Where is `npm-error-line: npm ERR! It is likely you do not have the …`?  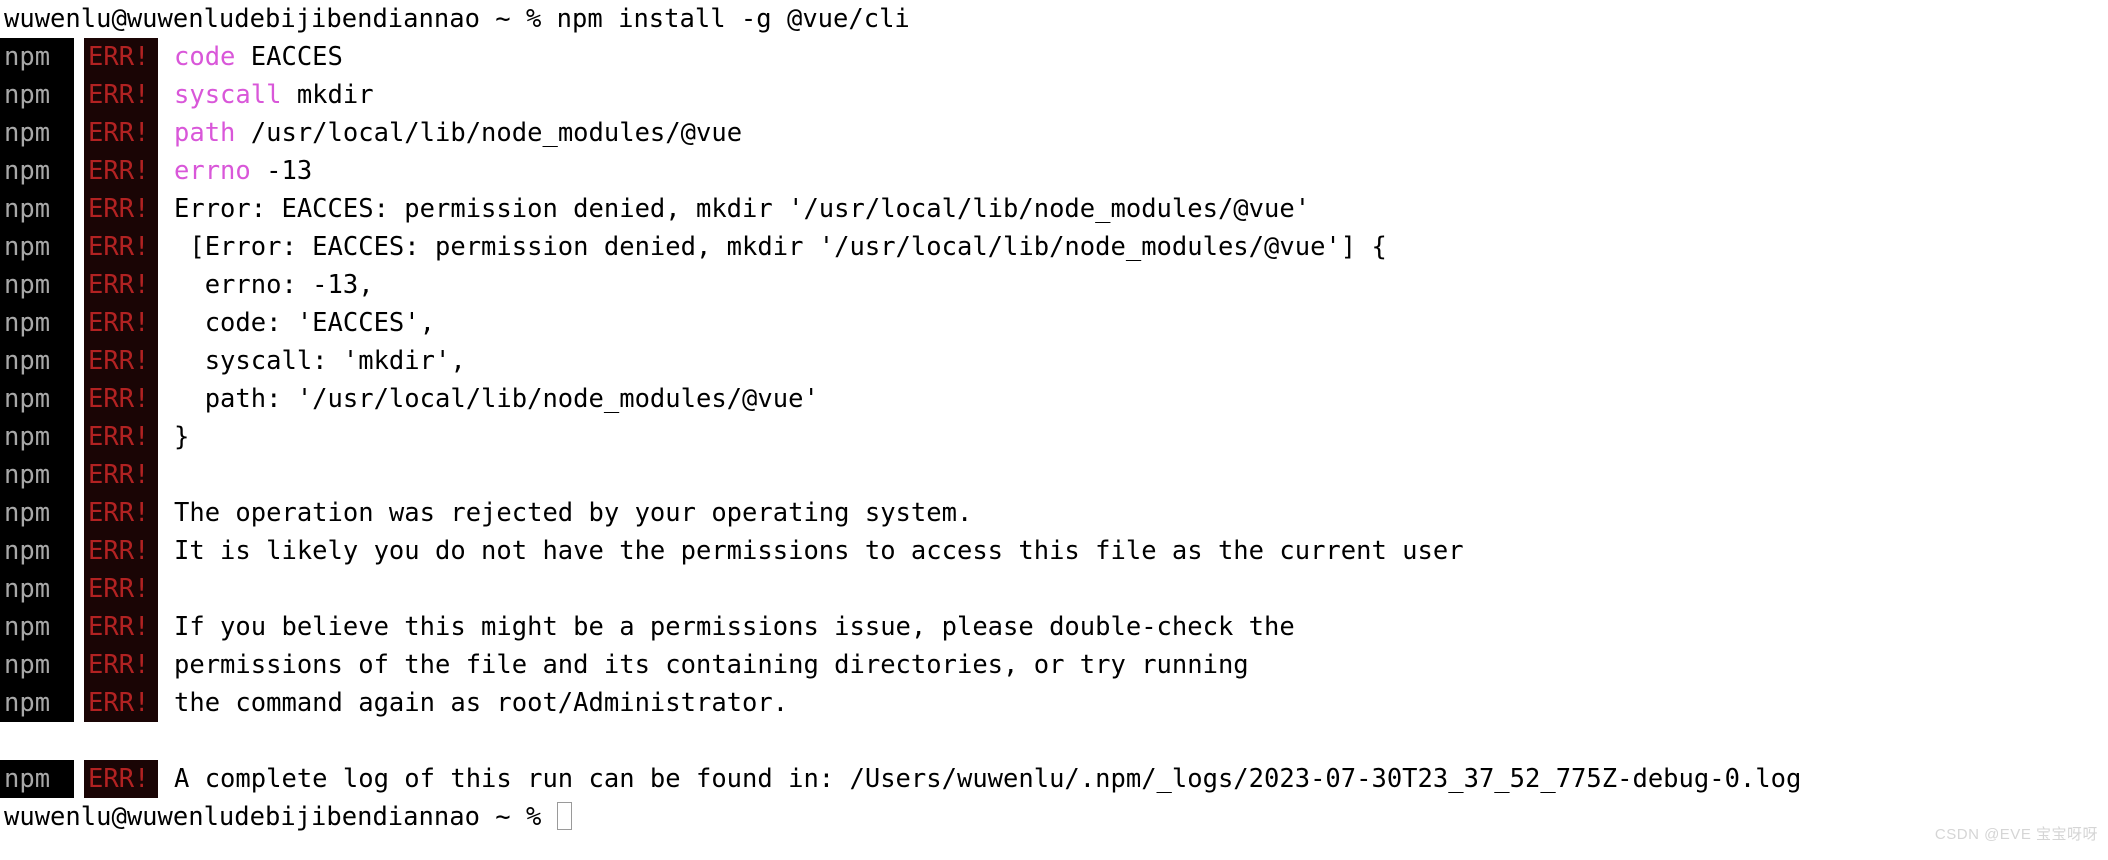 npm-error-line: npm ERR! It is likely you do not have the … is located at coordinates (1054, 551).